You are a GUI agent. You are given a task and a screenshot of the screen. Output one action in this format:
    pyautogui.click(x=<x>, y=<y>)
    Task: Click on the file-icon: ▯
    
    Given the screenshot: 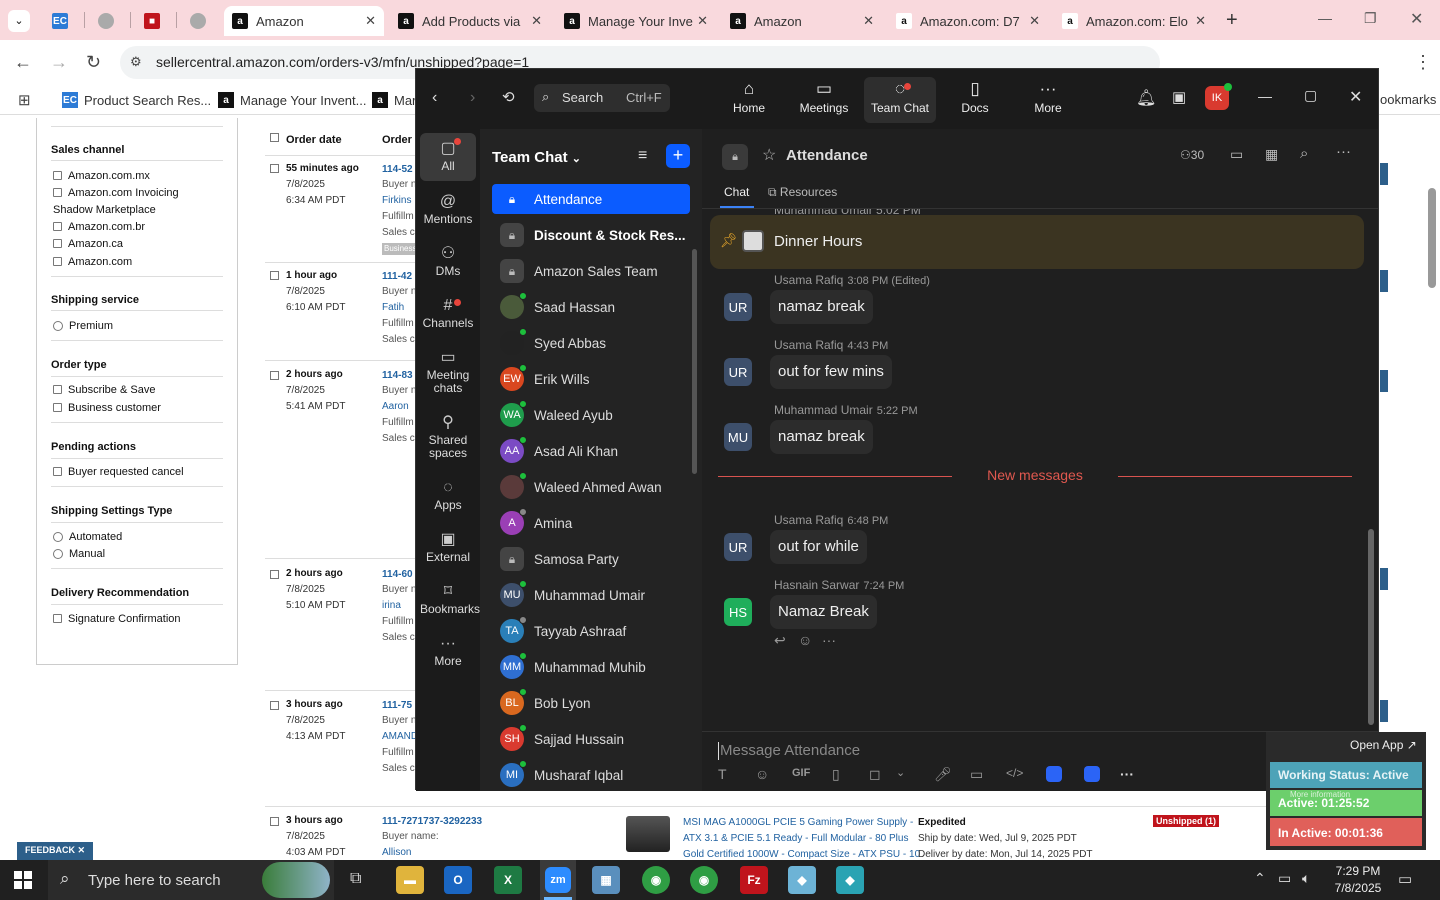 What is the action you would take?
    pyautogui.click(x=836, y=774)
    